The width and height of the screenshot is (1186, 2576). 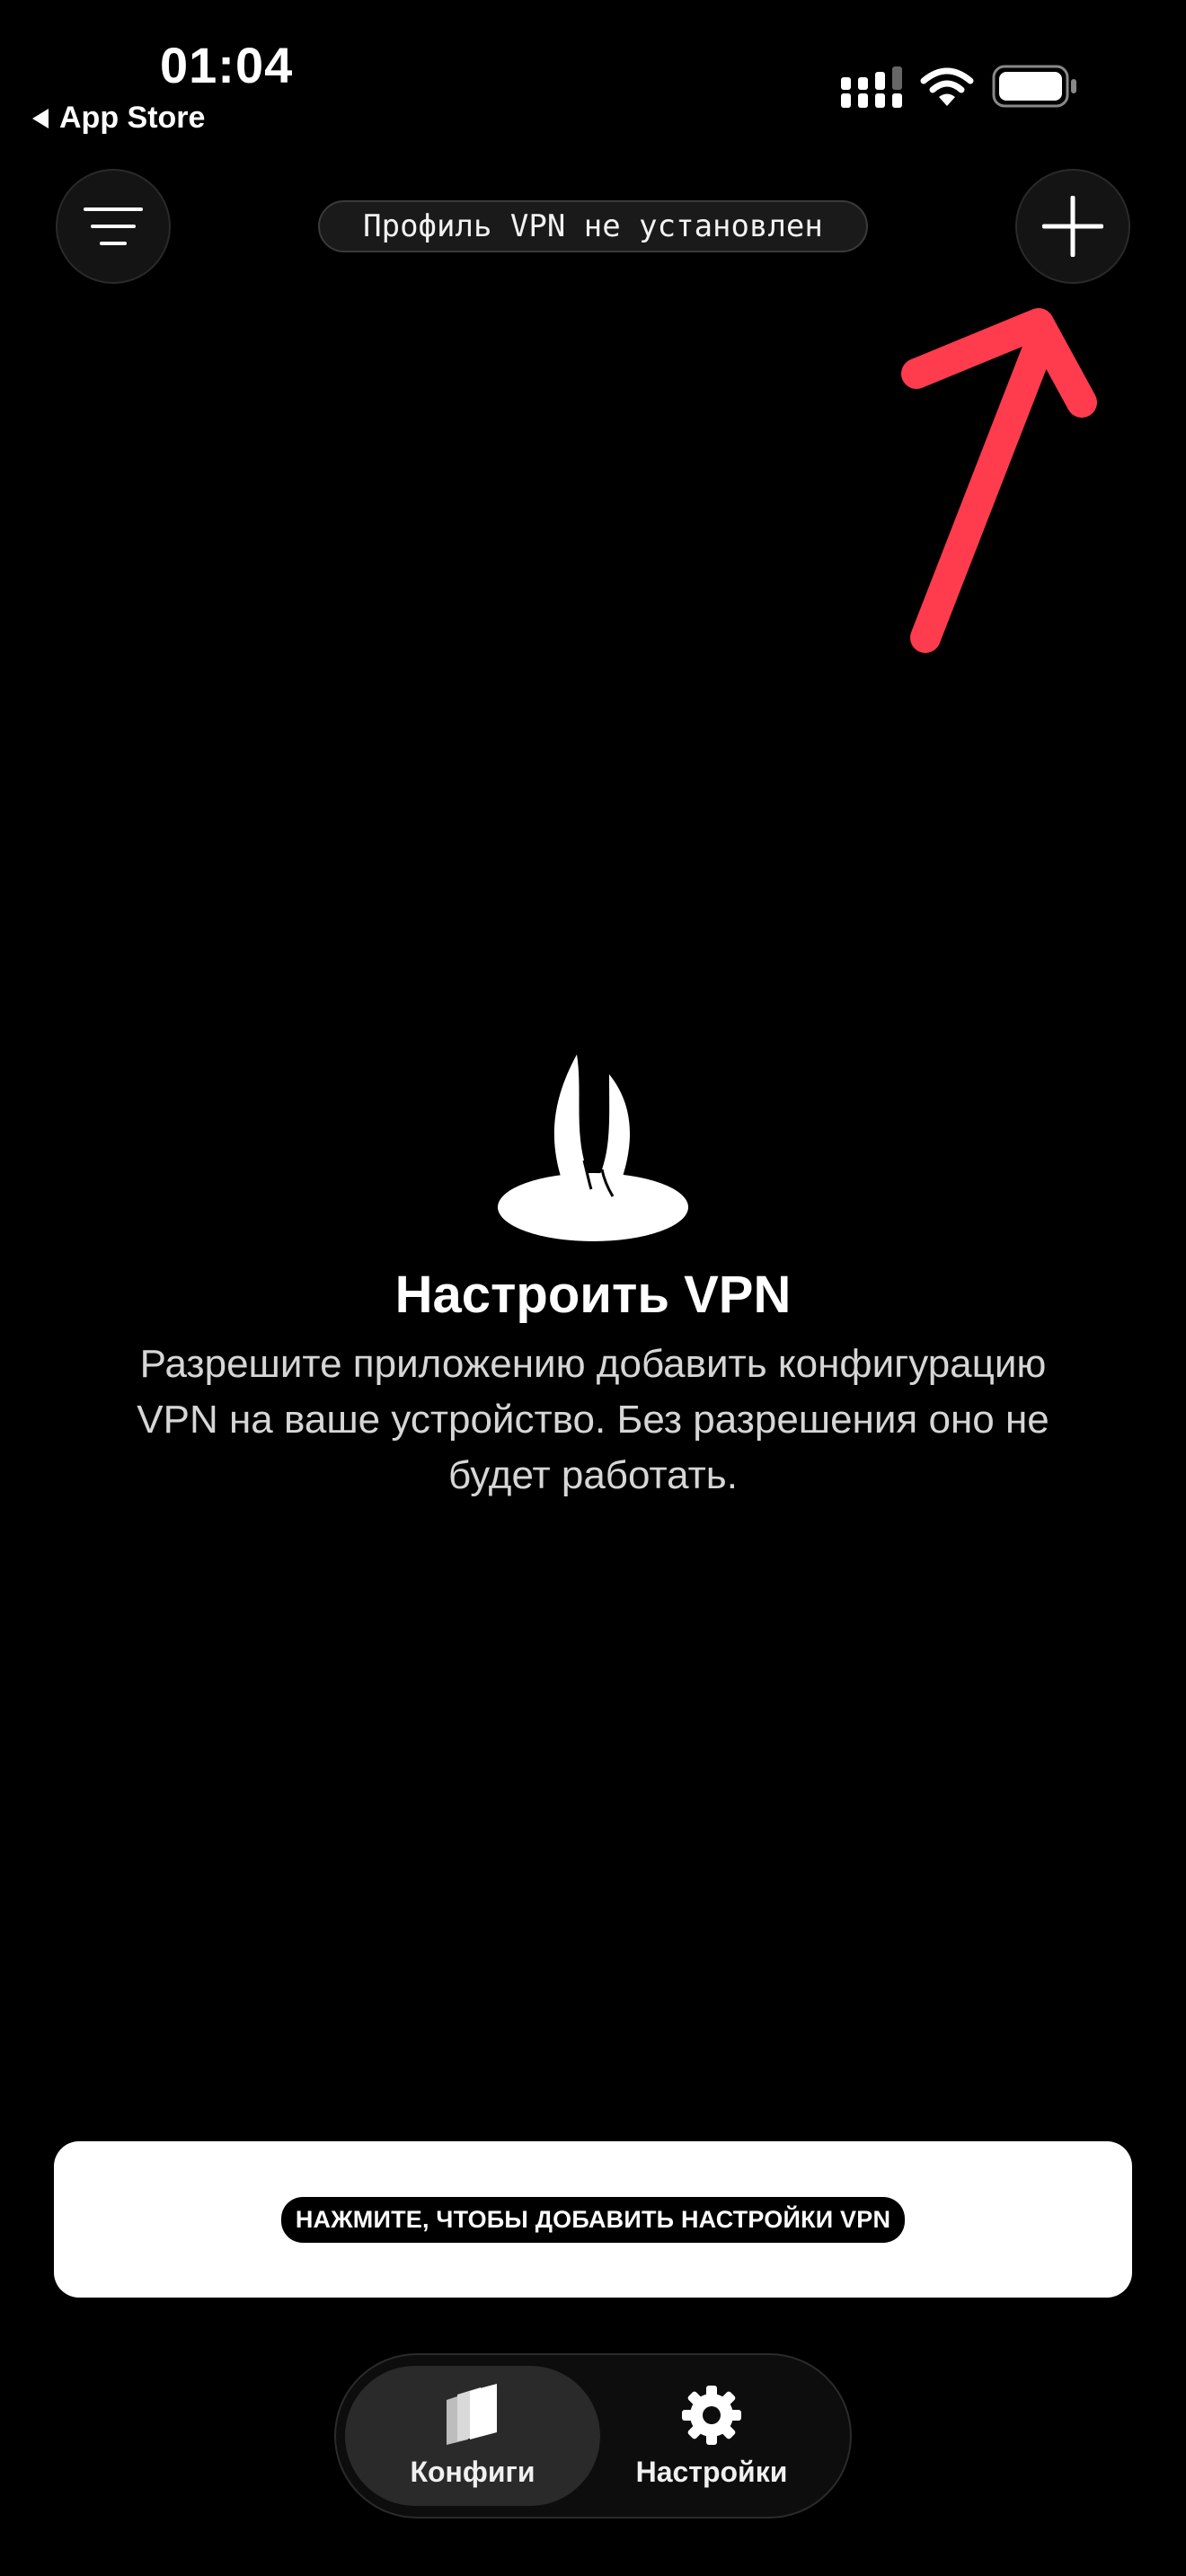 I want to click on configs-stack-icon, so click(x=472, y=2414).